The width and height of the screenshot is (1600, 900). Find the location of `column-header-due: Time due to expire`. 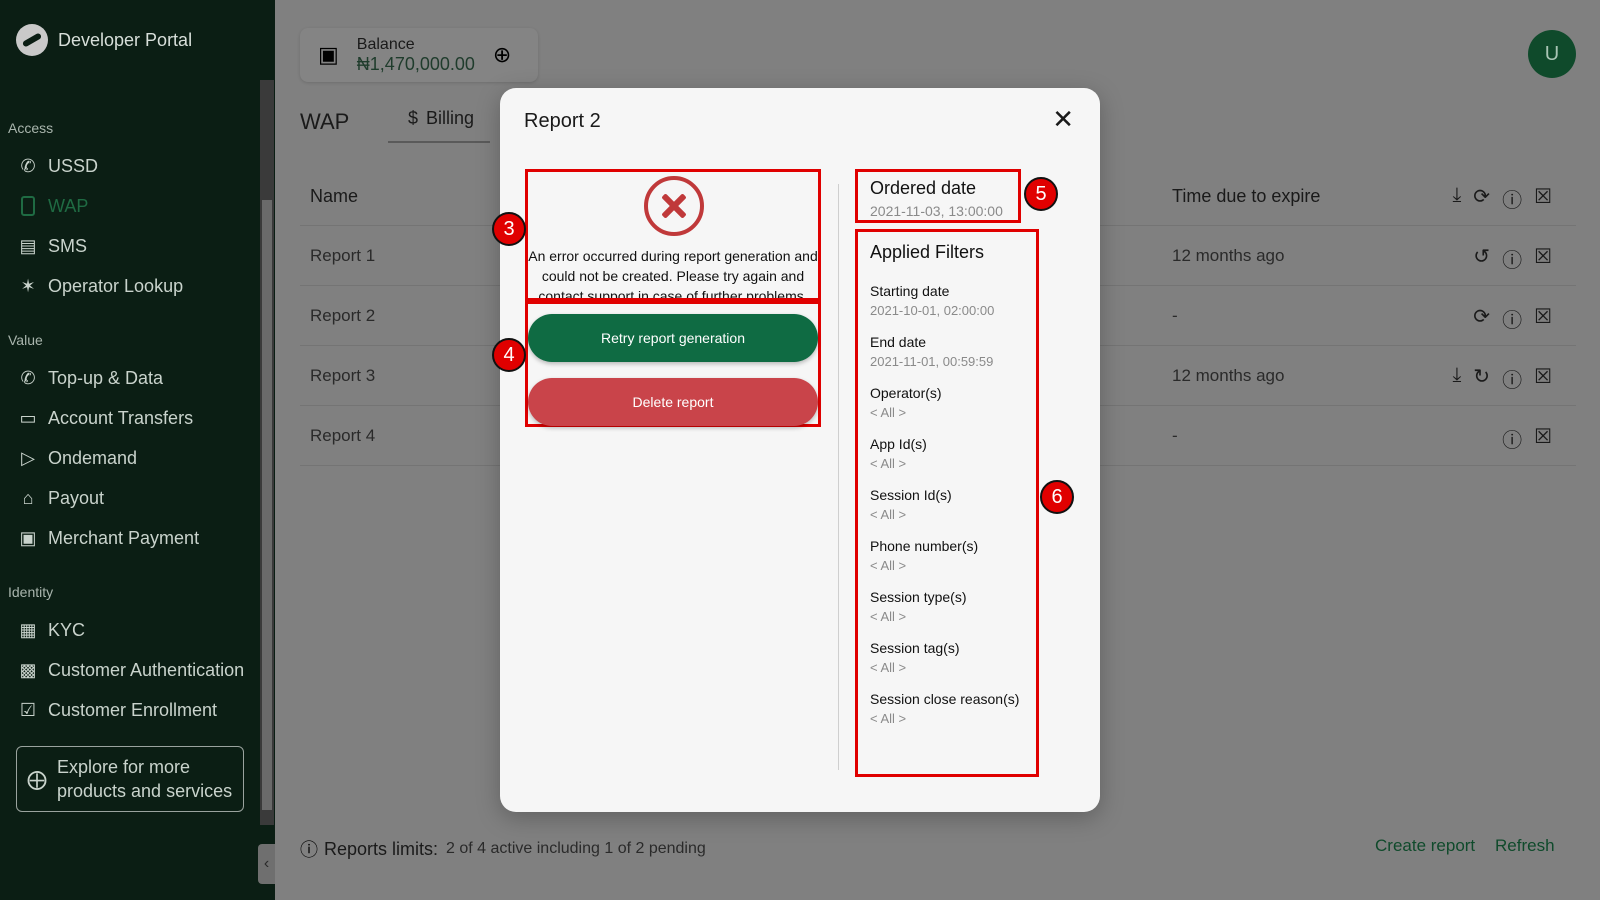

column-header-due: Time due to expire is located at coordinates (1246, 196).